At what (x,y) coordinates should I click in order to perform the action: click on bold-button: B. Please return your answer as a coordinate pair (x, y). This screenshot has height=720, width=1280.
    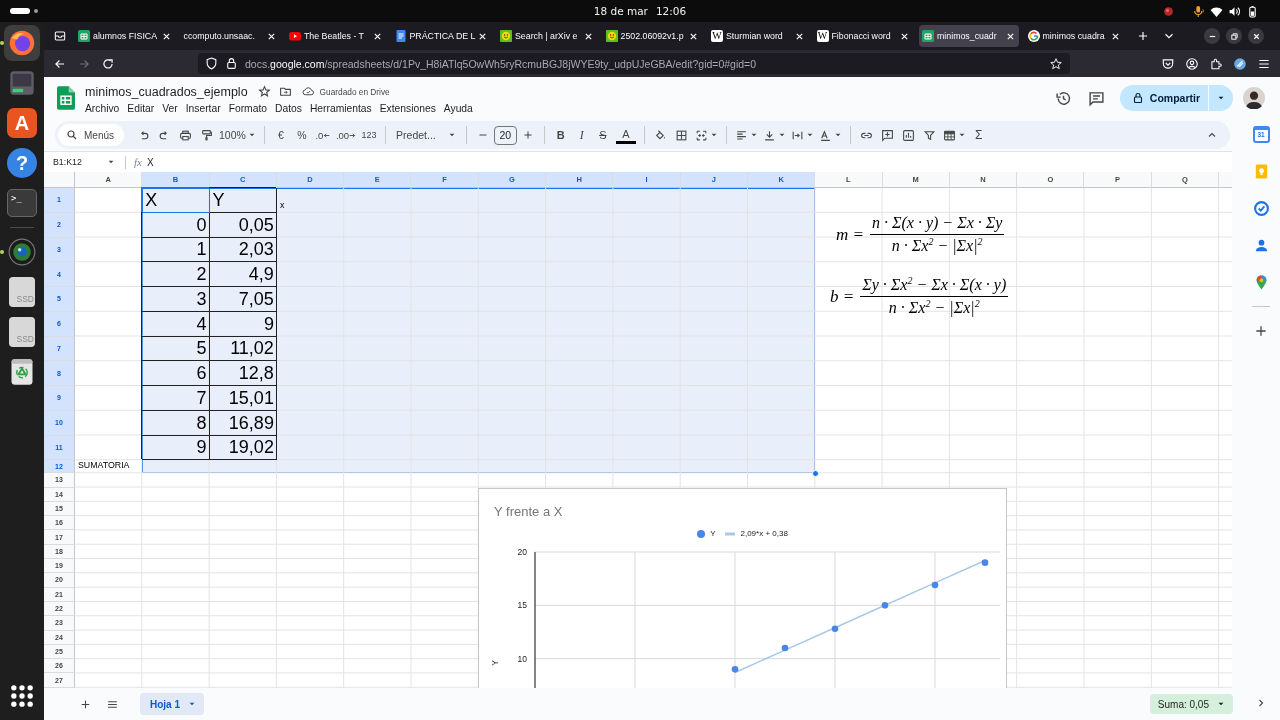
    Looking at the image, I should click on (560, 135).